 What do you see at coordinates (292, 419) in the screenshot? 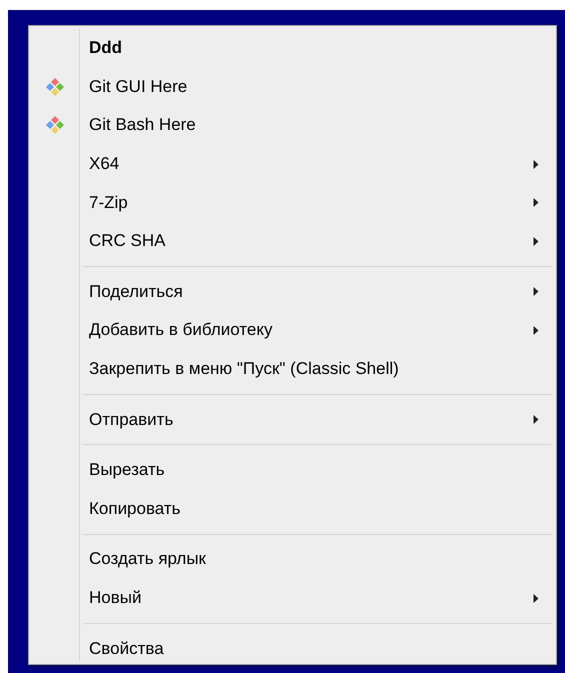
I see `menu-item: Отправить` at bounding box center [292, 419].